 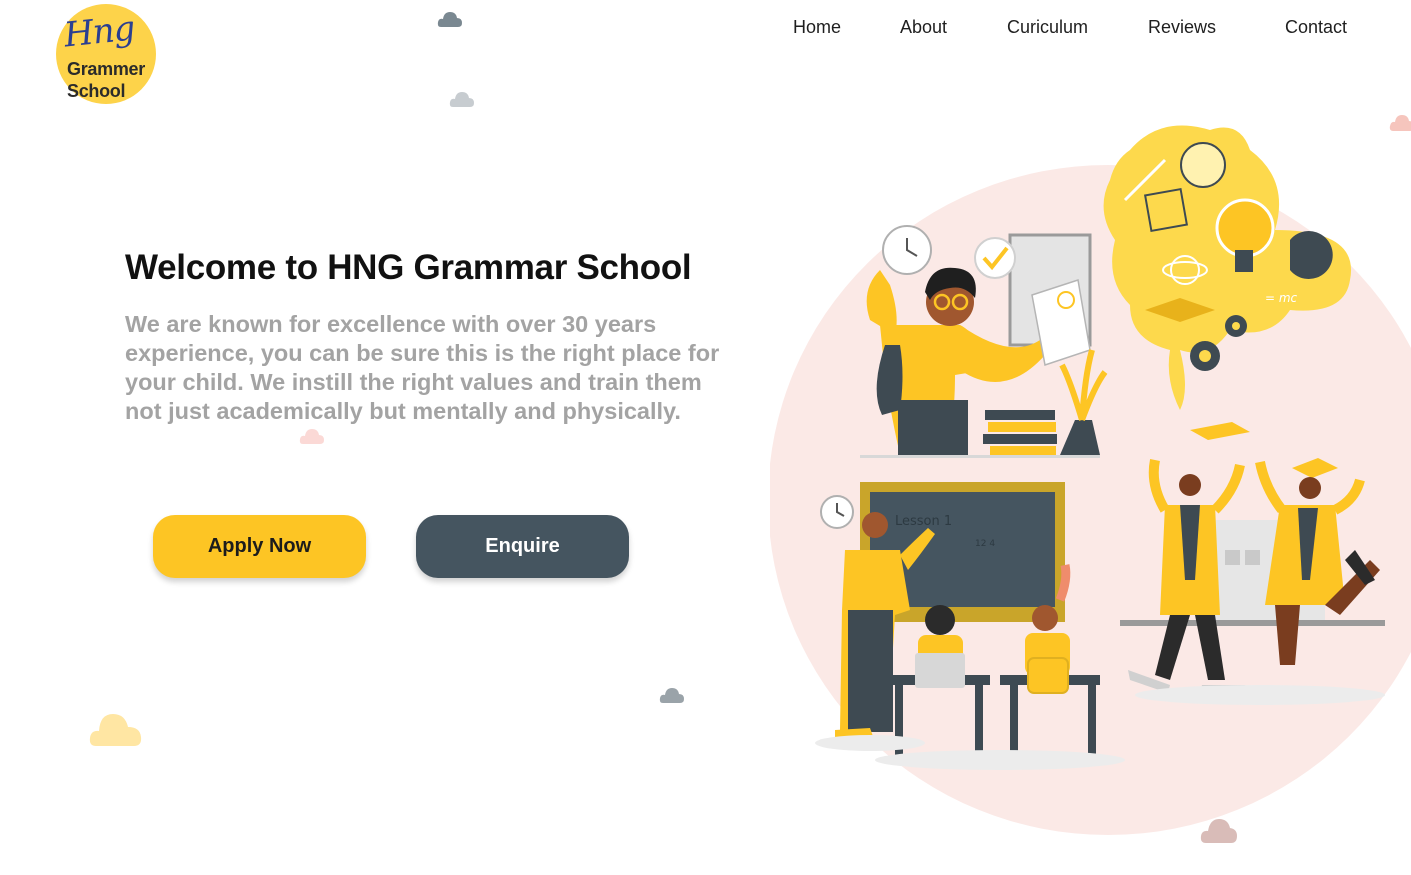 What do you see at coordinates (99, 32) in the screenshot?
I see `logo-script: Hng` at bounding box center [99, 32].